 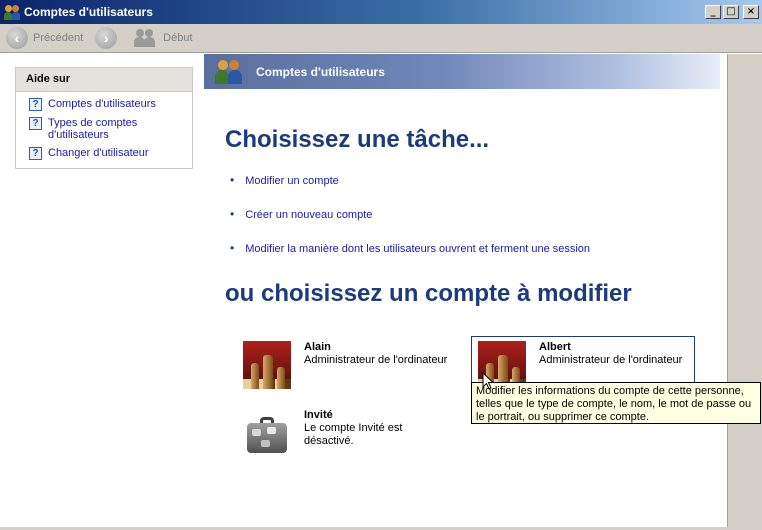 I want to click on forward-arrow-icon: ›, so click(x=106, y=38).